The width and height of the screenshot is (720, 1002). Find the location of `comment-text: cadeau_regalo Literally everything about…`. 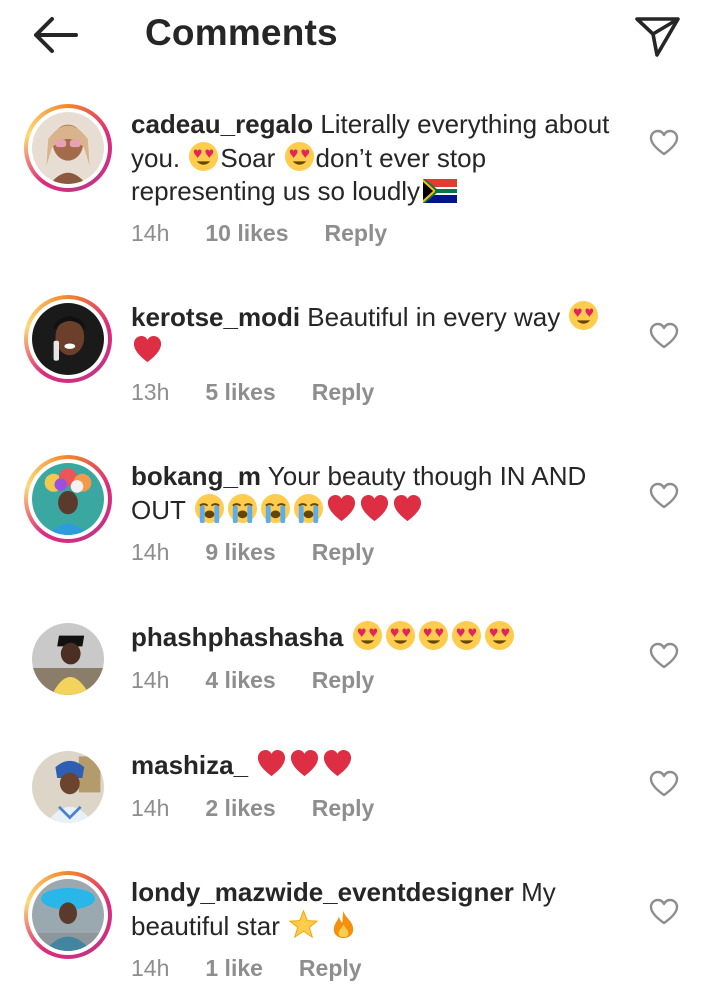

comment-text: cadeau_regalo Literally everything about… is located at coordinates (381, 158).